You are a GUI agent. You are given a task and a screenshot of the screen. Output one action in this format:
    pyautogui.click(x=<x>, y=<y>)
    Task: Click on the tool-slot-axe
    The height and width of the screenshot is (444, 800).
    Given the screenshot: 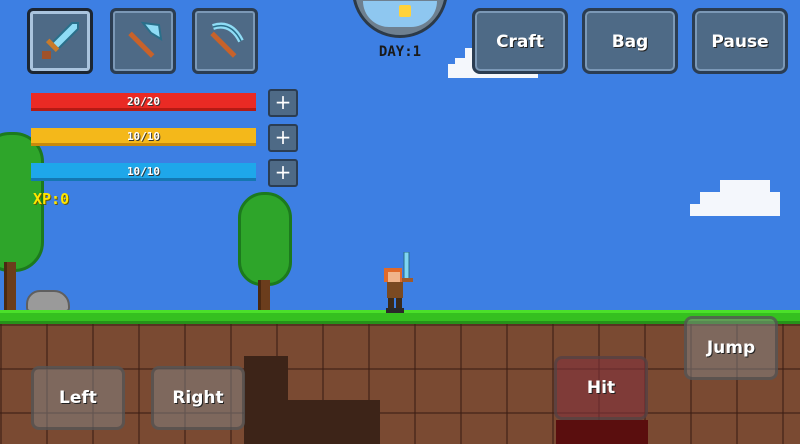 What is the action you would take?
    pyautogui.click(x=143, y=41)
    